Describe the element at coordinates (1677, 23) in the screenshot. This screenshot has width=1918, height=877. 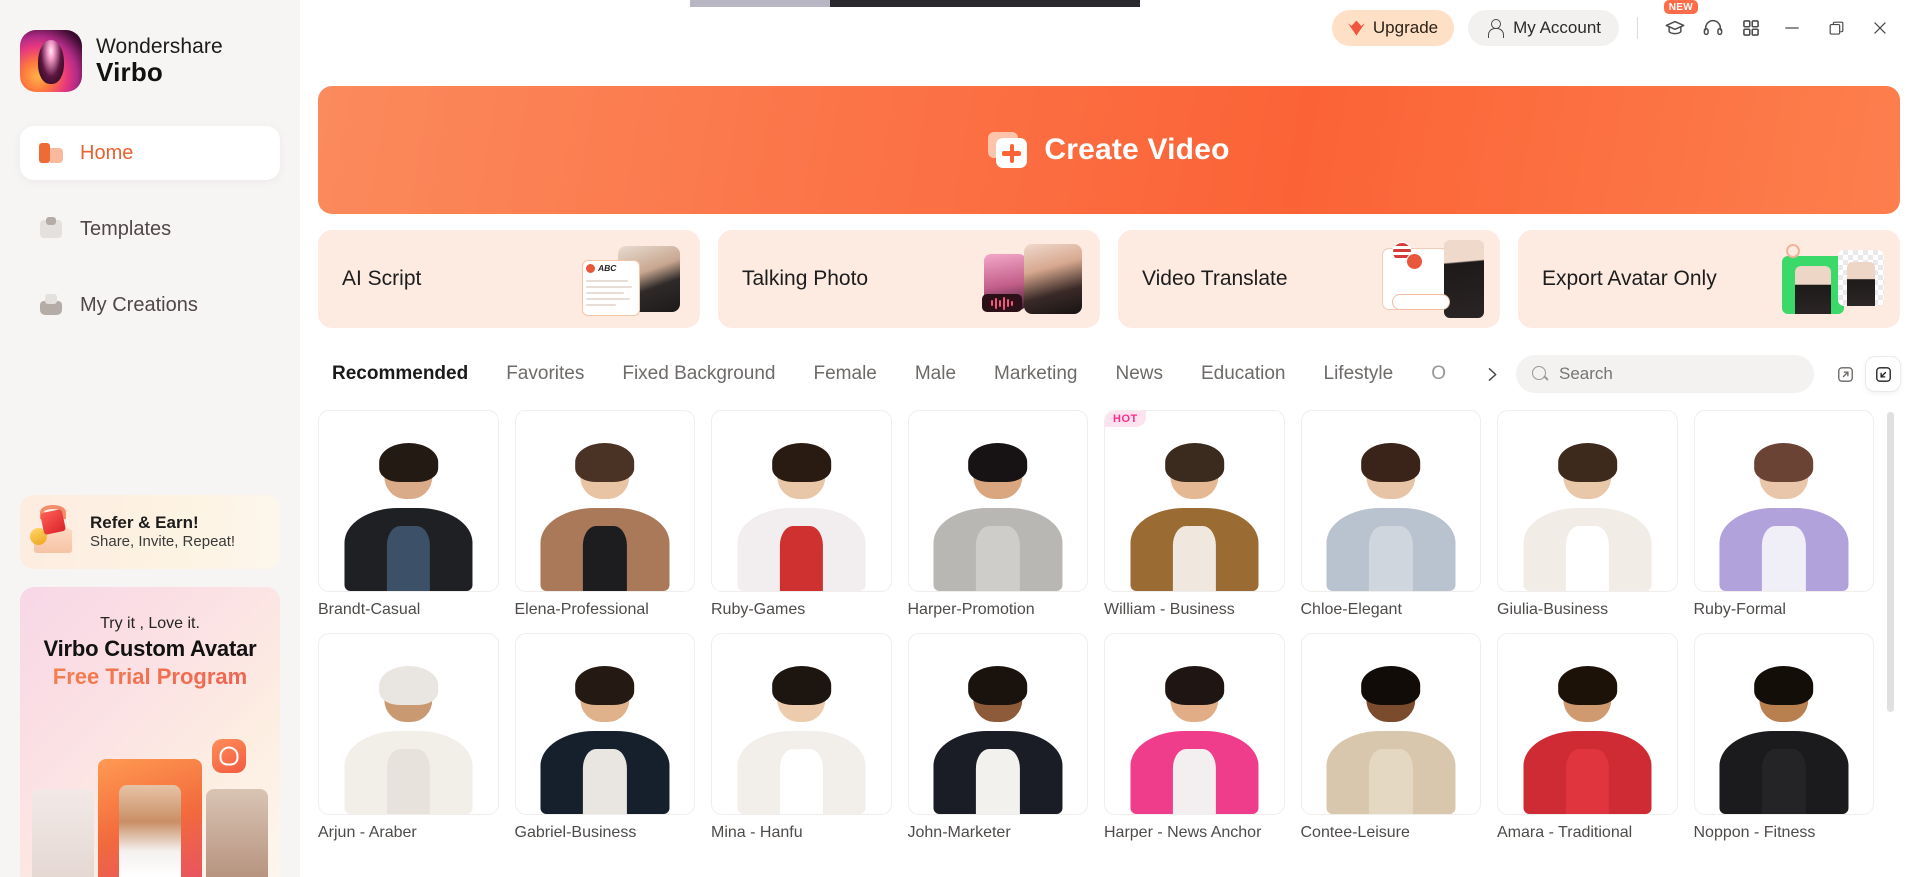
I see `graduation-cap-icon: NEW` at that location.